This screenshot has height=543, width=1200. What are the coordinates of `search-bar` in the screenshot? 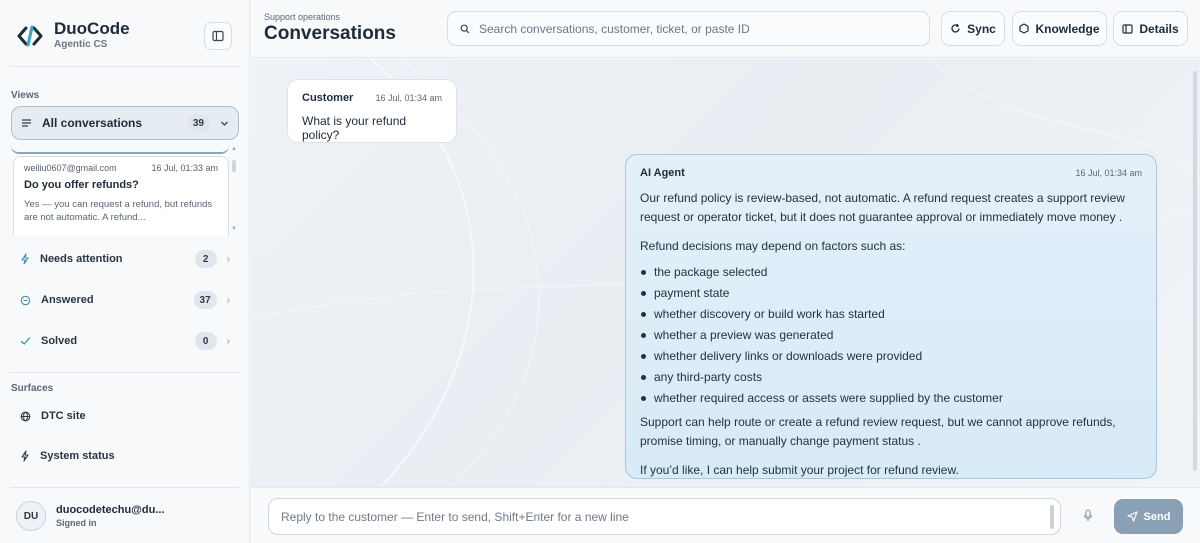 It's located at (688, 28).